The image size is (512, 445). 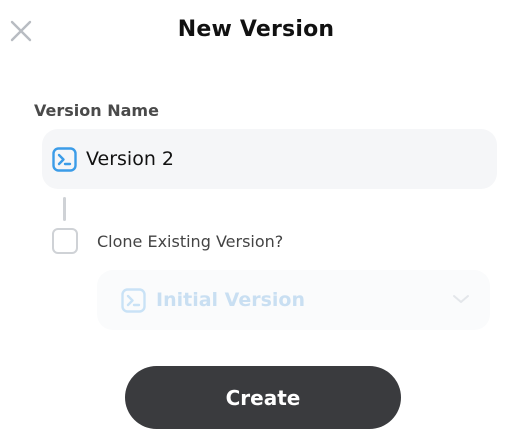 What do you see at coordinates (96, 110) in the screenshot?
I see `version-name-label: Version Name` at bounding box center [96, 110].